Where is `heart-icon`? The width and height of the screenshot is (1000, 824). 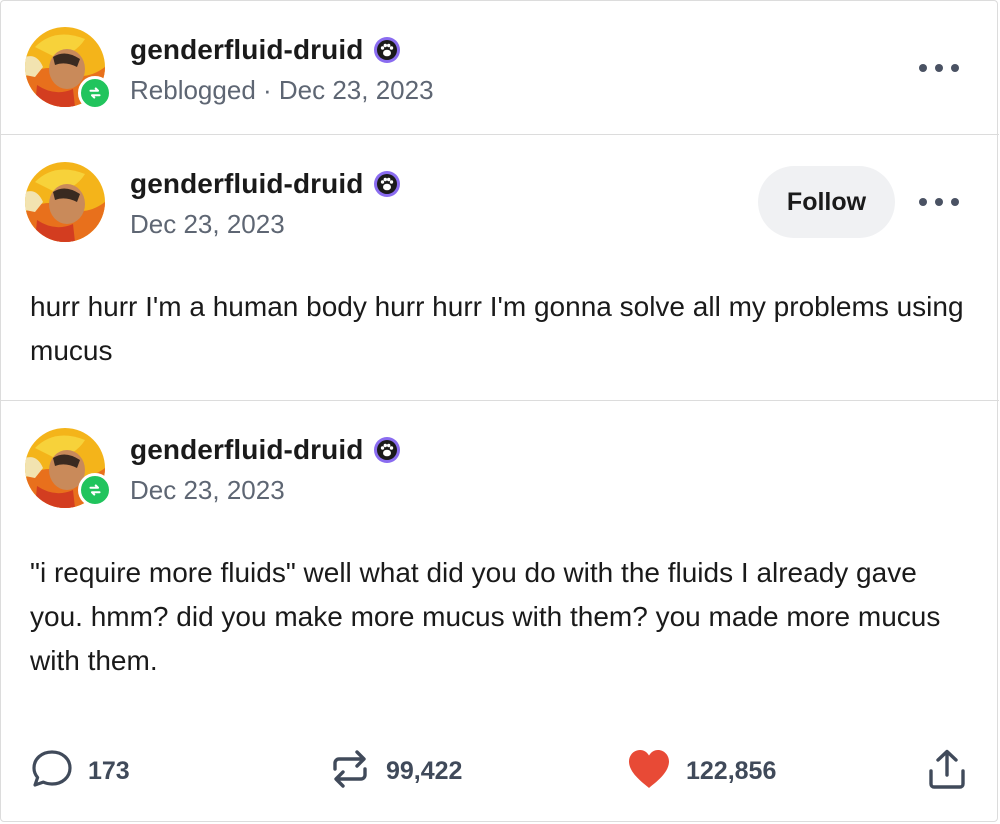
heart-icon is located at coordinates (649, 771).